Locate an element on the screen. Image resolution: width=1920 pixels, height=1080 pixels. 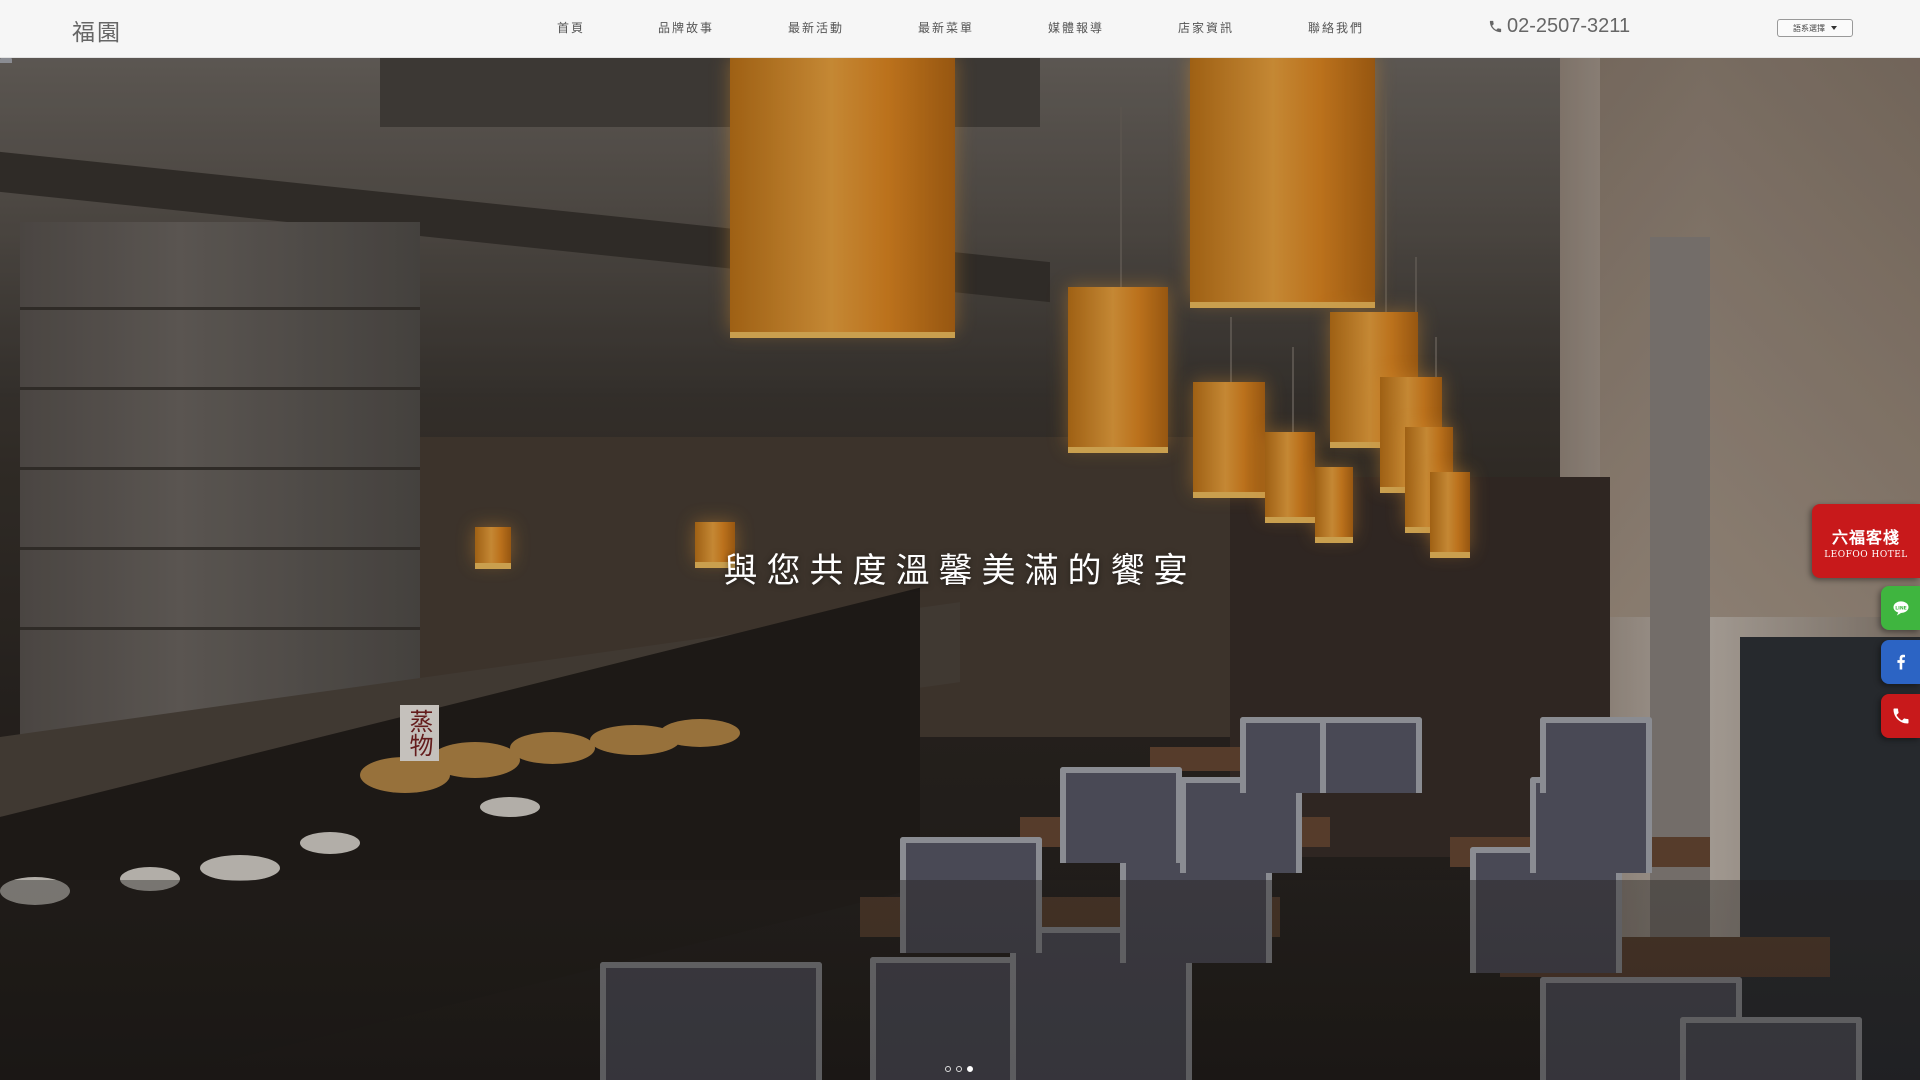
nav-item-contact: 聯絡我們 is located at coordinates (1336, 27).